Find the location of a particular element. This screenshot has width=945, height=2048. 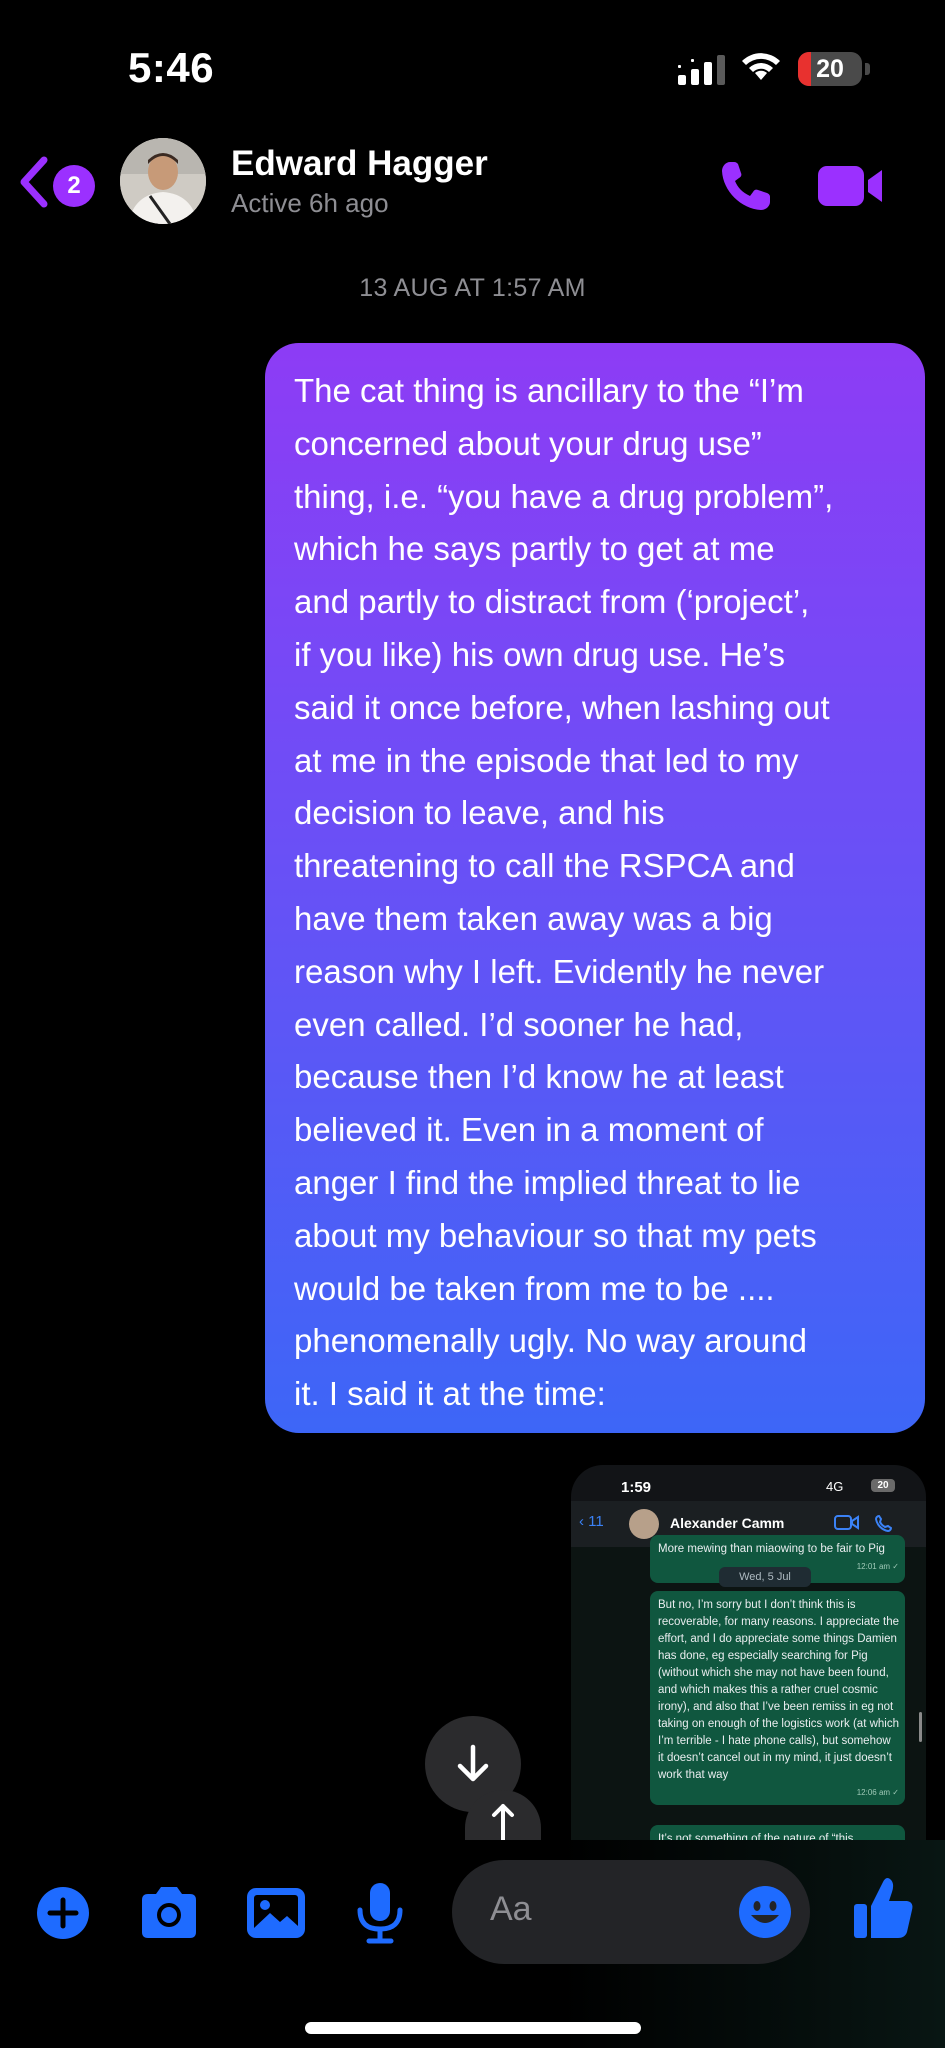

battery-indicator: 20 is located at coordinates (830, 69).